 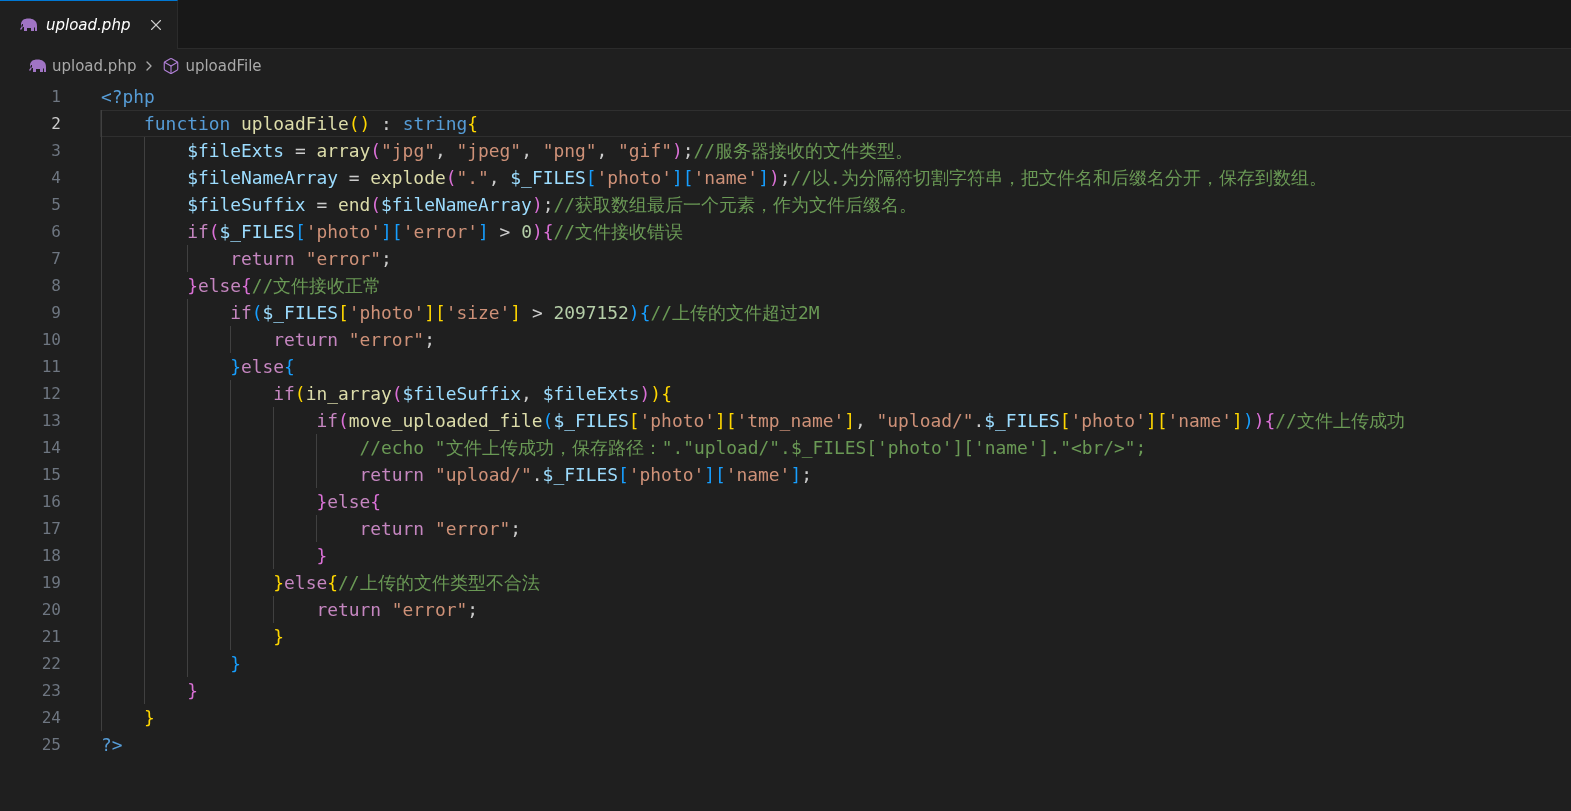 What do you see at coordinates (50, 529) in the screenshot?
I see `line-number: 17` at bounding box center [50, 529].